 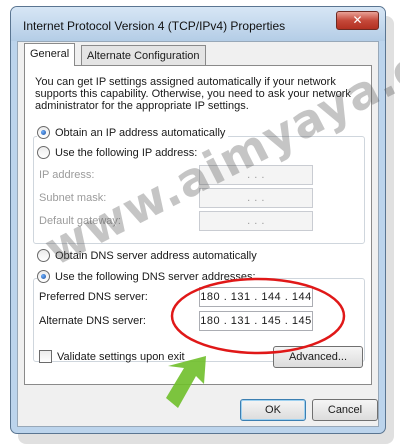 I want to click on ip-address-label: IP address:, so click(x=67, y=175).